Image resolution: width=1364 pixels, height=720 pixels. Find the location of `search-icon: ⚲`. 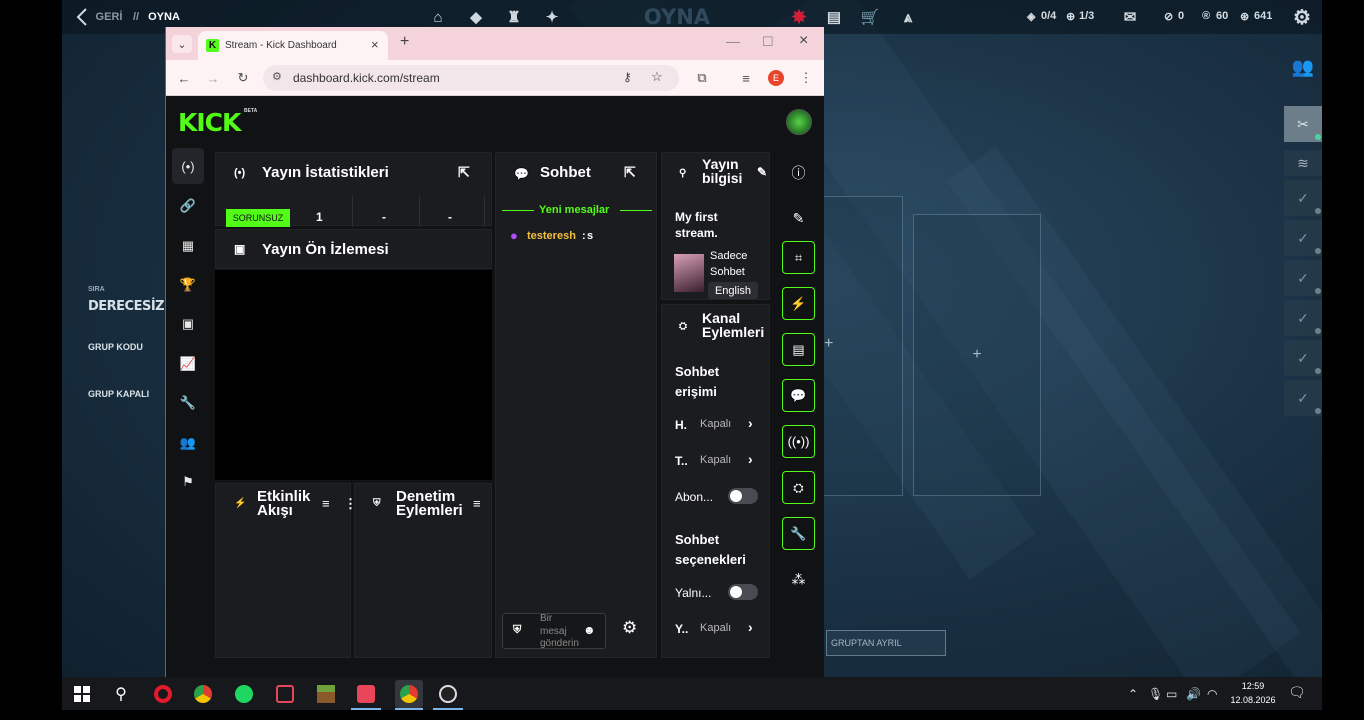

search-icon: ⚲ is located at coordinates (121, 694).